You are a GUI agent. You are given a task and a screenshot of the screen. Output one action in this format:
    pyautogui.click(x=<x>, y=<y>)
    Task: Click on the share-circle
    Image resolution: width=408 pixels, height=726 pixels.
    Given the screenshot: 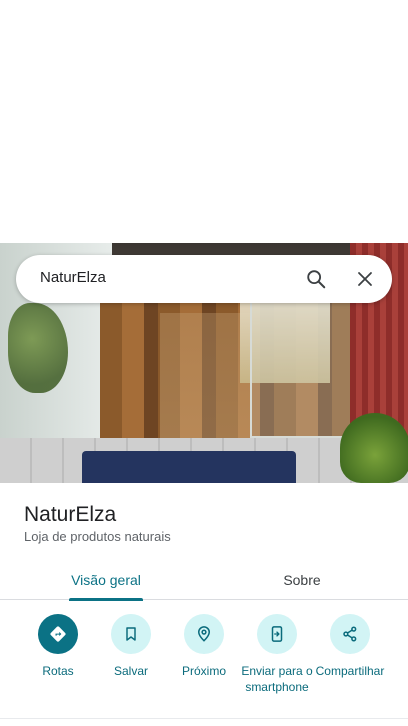 What is the action you would take?
    pyautogui.click(x=350, y=634)
    